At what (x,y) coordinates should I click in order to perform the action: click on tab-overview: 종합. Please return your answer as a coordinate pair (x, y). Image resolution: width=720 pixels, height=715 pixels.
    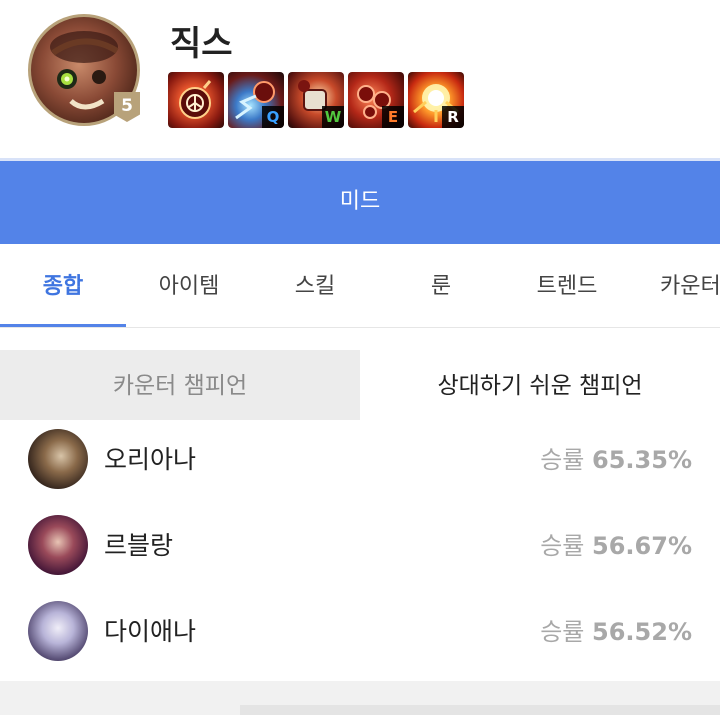
    Looking at the image, I should click on (63, 285).